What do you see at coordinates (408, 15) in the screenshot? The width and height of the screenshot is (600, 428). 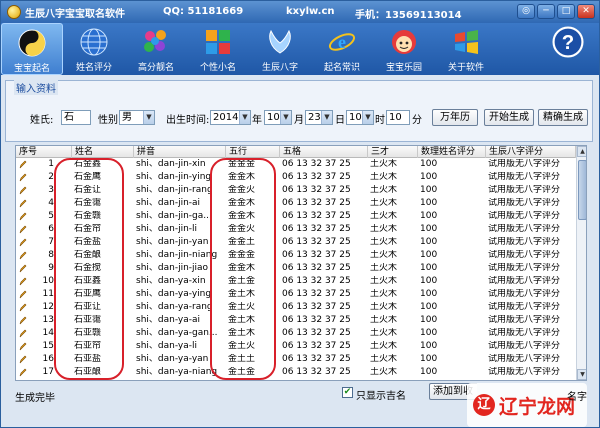 I see `phone-number: 手机：13569113014` at bounding box center [408, 15].